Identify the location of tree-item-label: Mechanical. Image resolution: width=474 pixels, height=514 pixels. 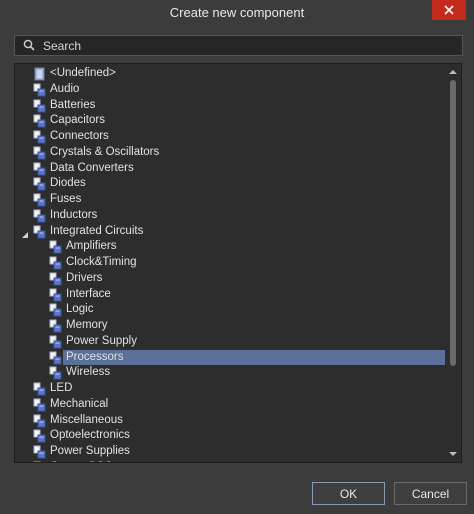
(79, 403).